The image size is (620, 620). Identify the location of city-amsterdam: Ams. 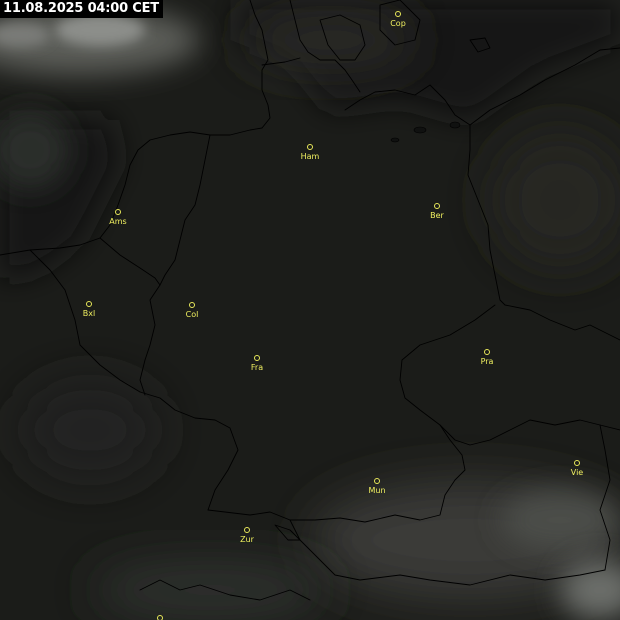
(118, 217).